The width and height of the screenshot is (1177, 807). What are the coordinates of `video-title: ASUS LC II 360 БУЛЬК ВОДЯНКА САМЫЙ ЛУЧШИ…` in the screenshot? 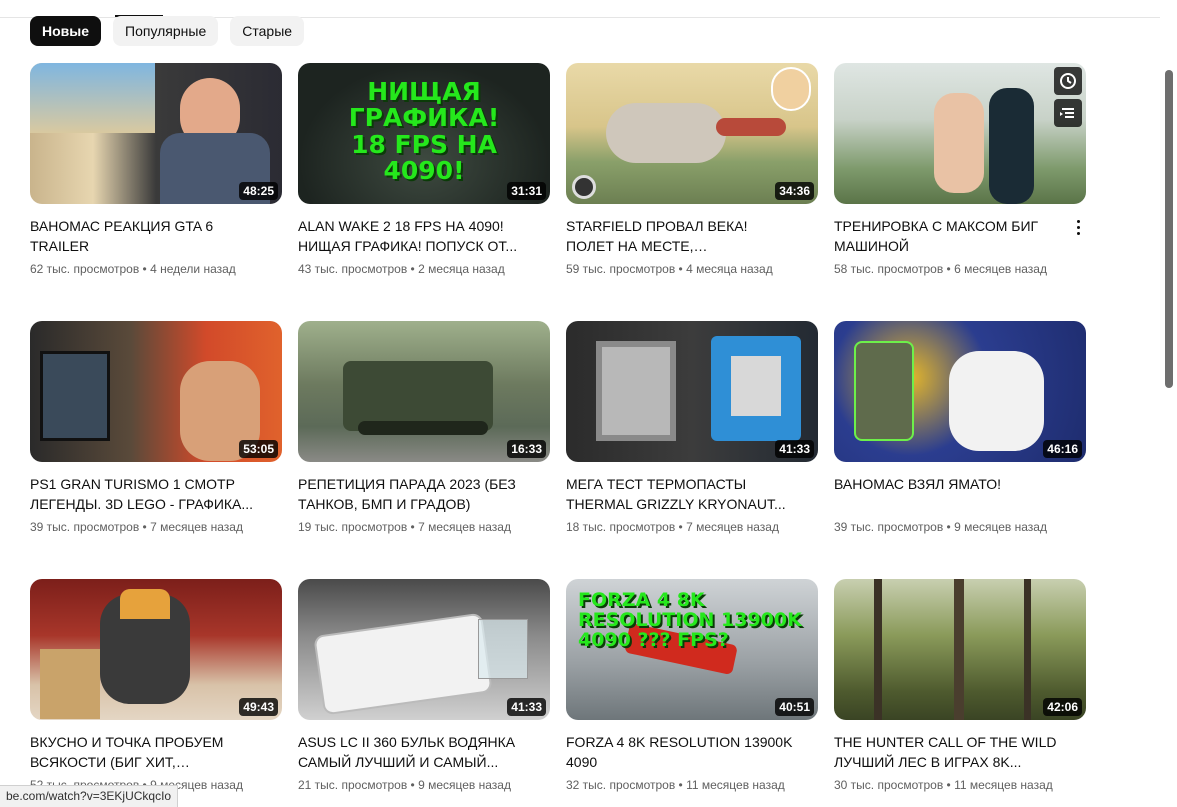 It's located at (424, 752).